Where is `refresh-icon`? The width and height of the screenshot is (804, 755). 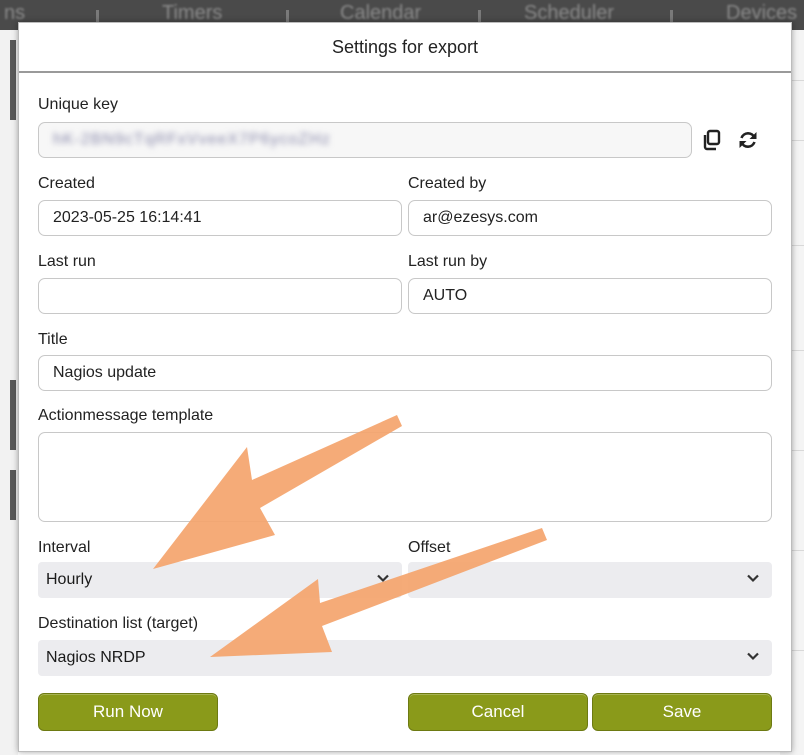 refresh-icon is located at coordinates (748, 140).